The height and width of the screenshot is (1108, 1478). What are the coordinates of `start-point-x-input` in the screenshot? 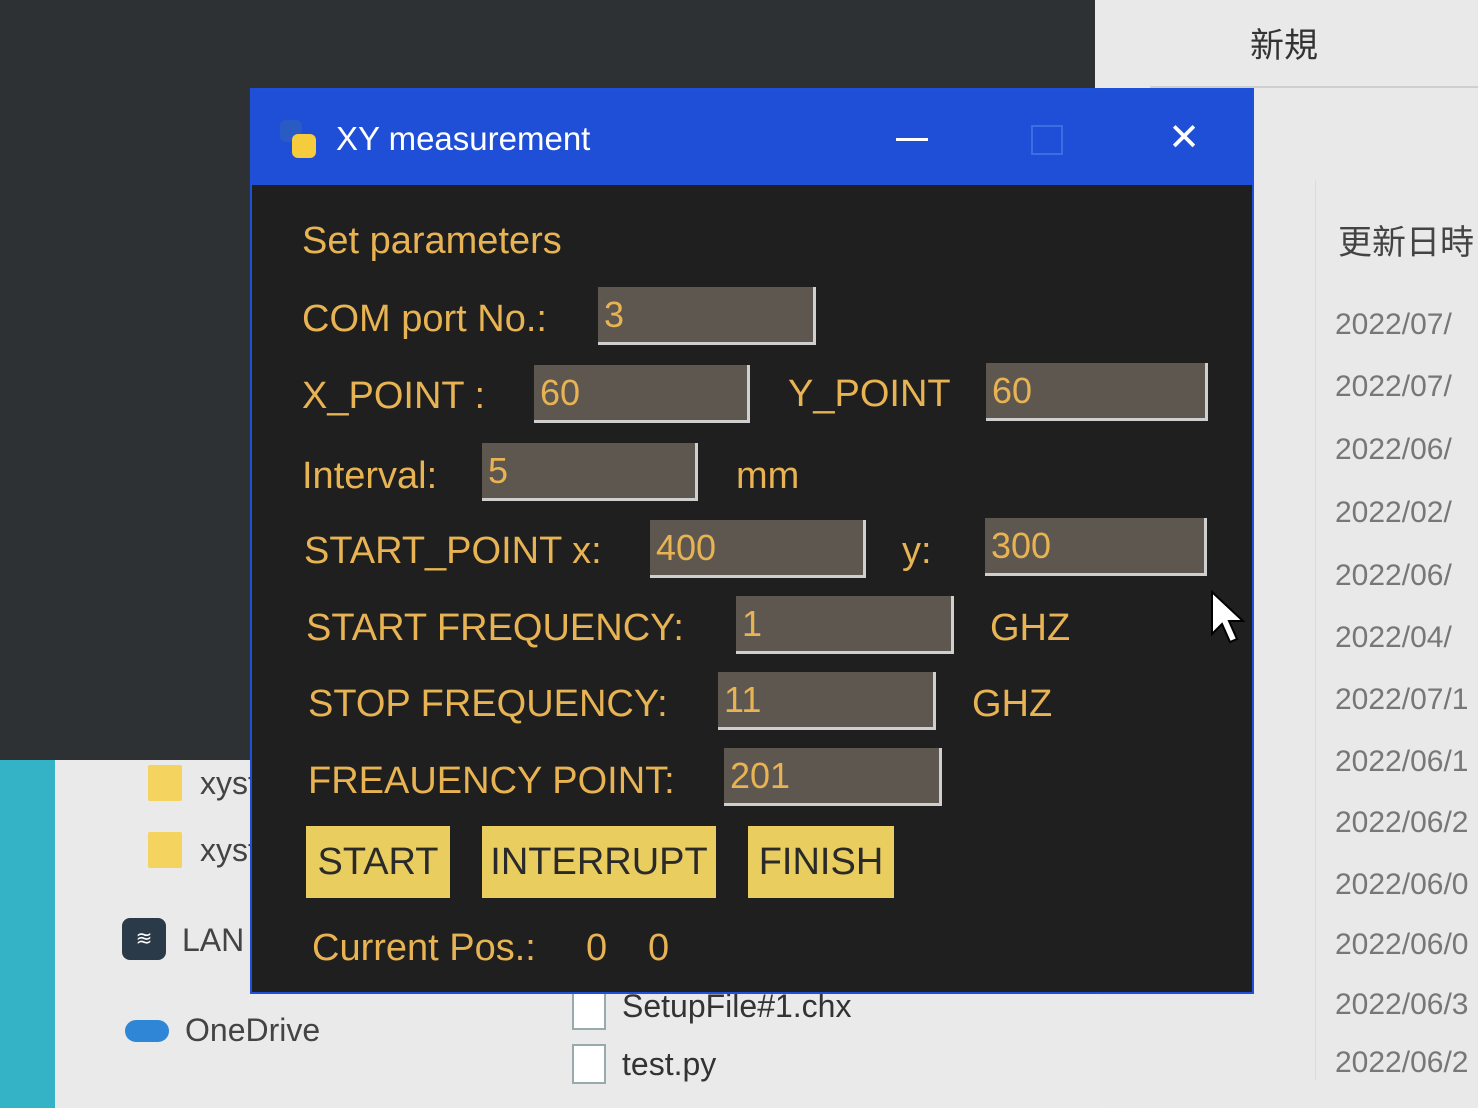 It's located at (758, 549).